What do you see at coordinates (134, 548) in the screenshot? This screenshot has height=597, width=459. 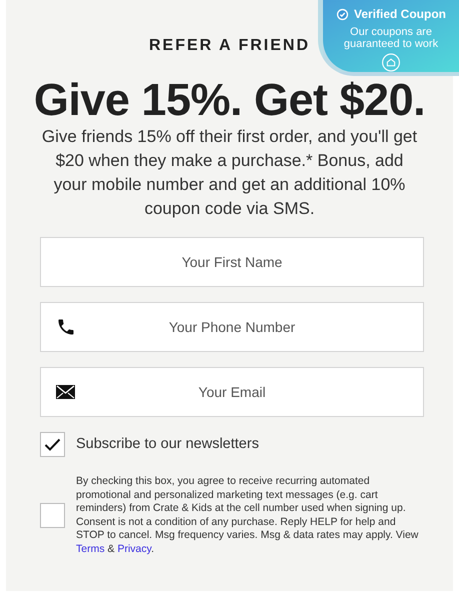 I see `link: Privacy` at bounding box center [134, 548].